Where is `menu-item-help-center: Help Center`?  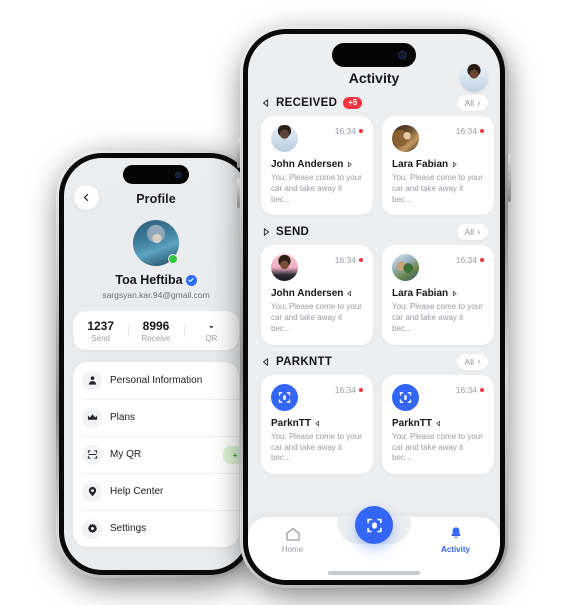 menu-item-help-center: Help Center is located at coordinates (156, 491).